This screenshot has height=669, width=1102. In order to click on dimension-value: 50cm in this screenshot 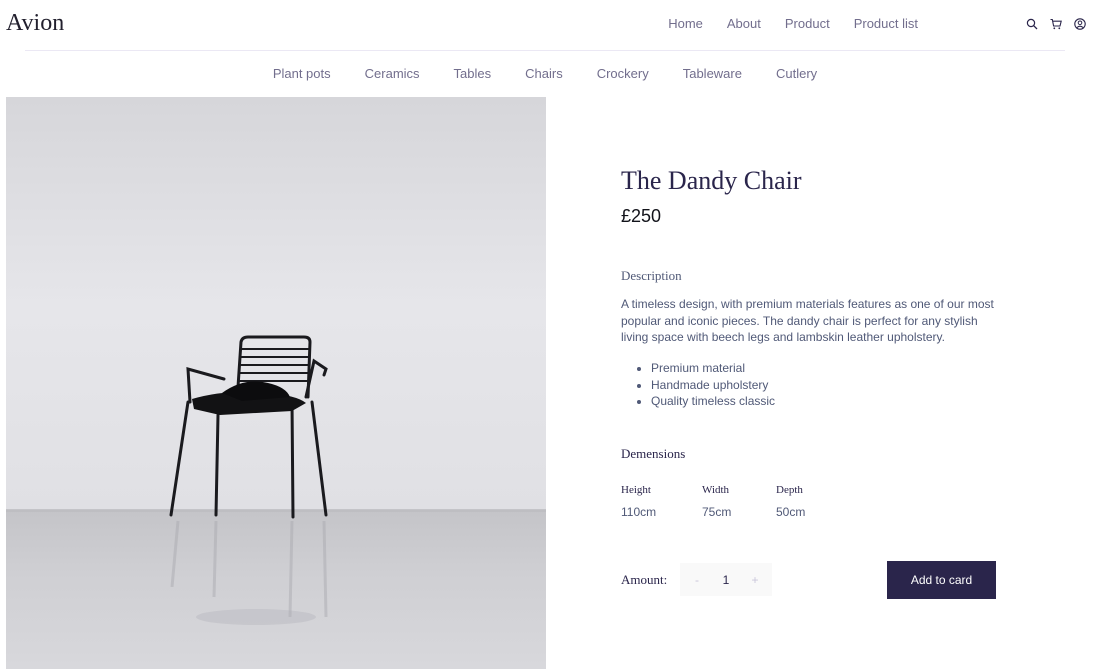, I will do `click(791, 512)`.